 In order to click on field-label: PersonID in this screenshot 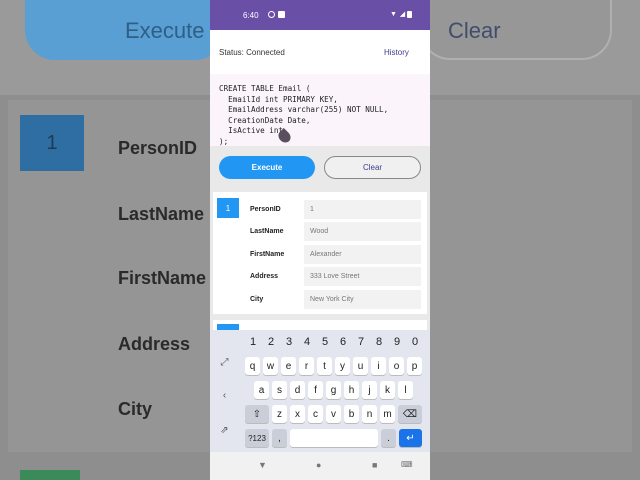, I will do `click(265, 209)`.